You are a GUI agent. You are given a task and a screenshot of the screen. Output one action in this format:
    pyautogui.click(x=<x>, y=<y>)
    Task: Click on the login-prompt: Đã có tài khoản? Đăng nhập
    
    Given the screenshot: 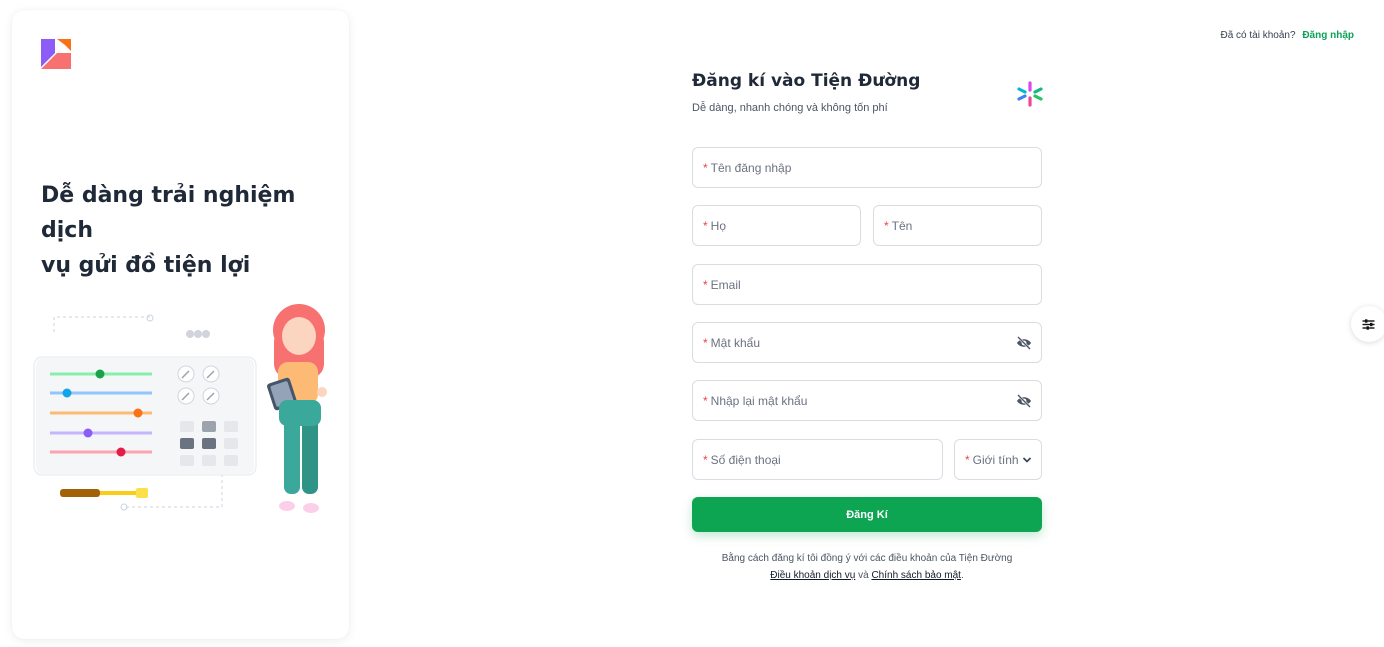 What is the action you would take?
    pyautogui.click(x=1287, y=35)
    